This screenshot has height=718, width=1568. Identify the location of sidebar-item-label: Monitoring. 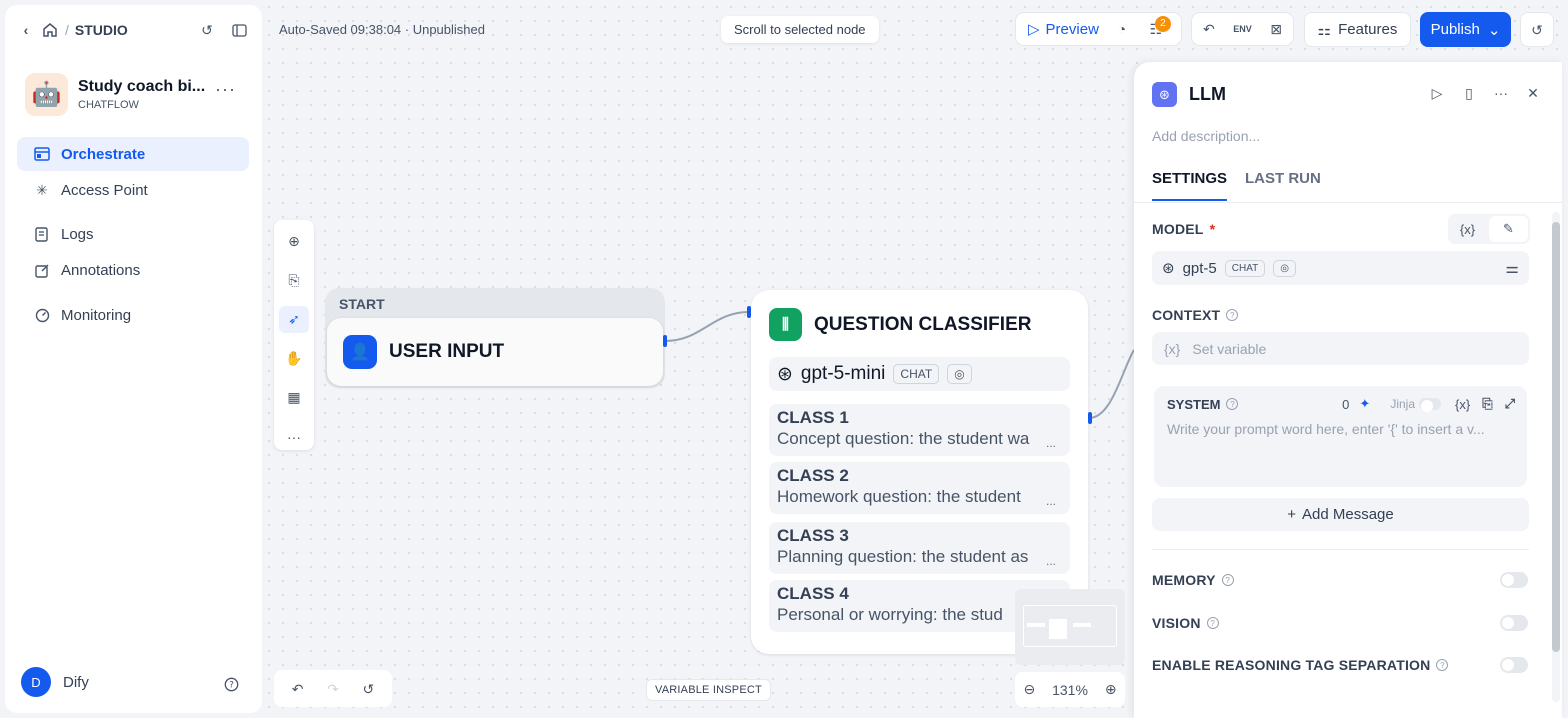
(96, 315).